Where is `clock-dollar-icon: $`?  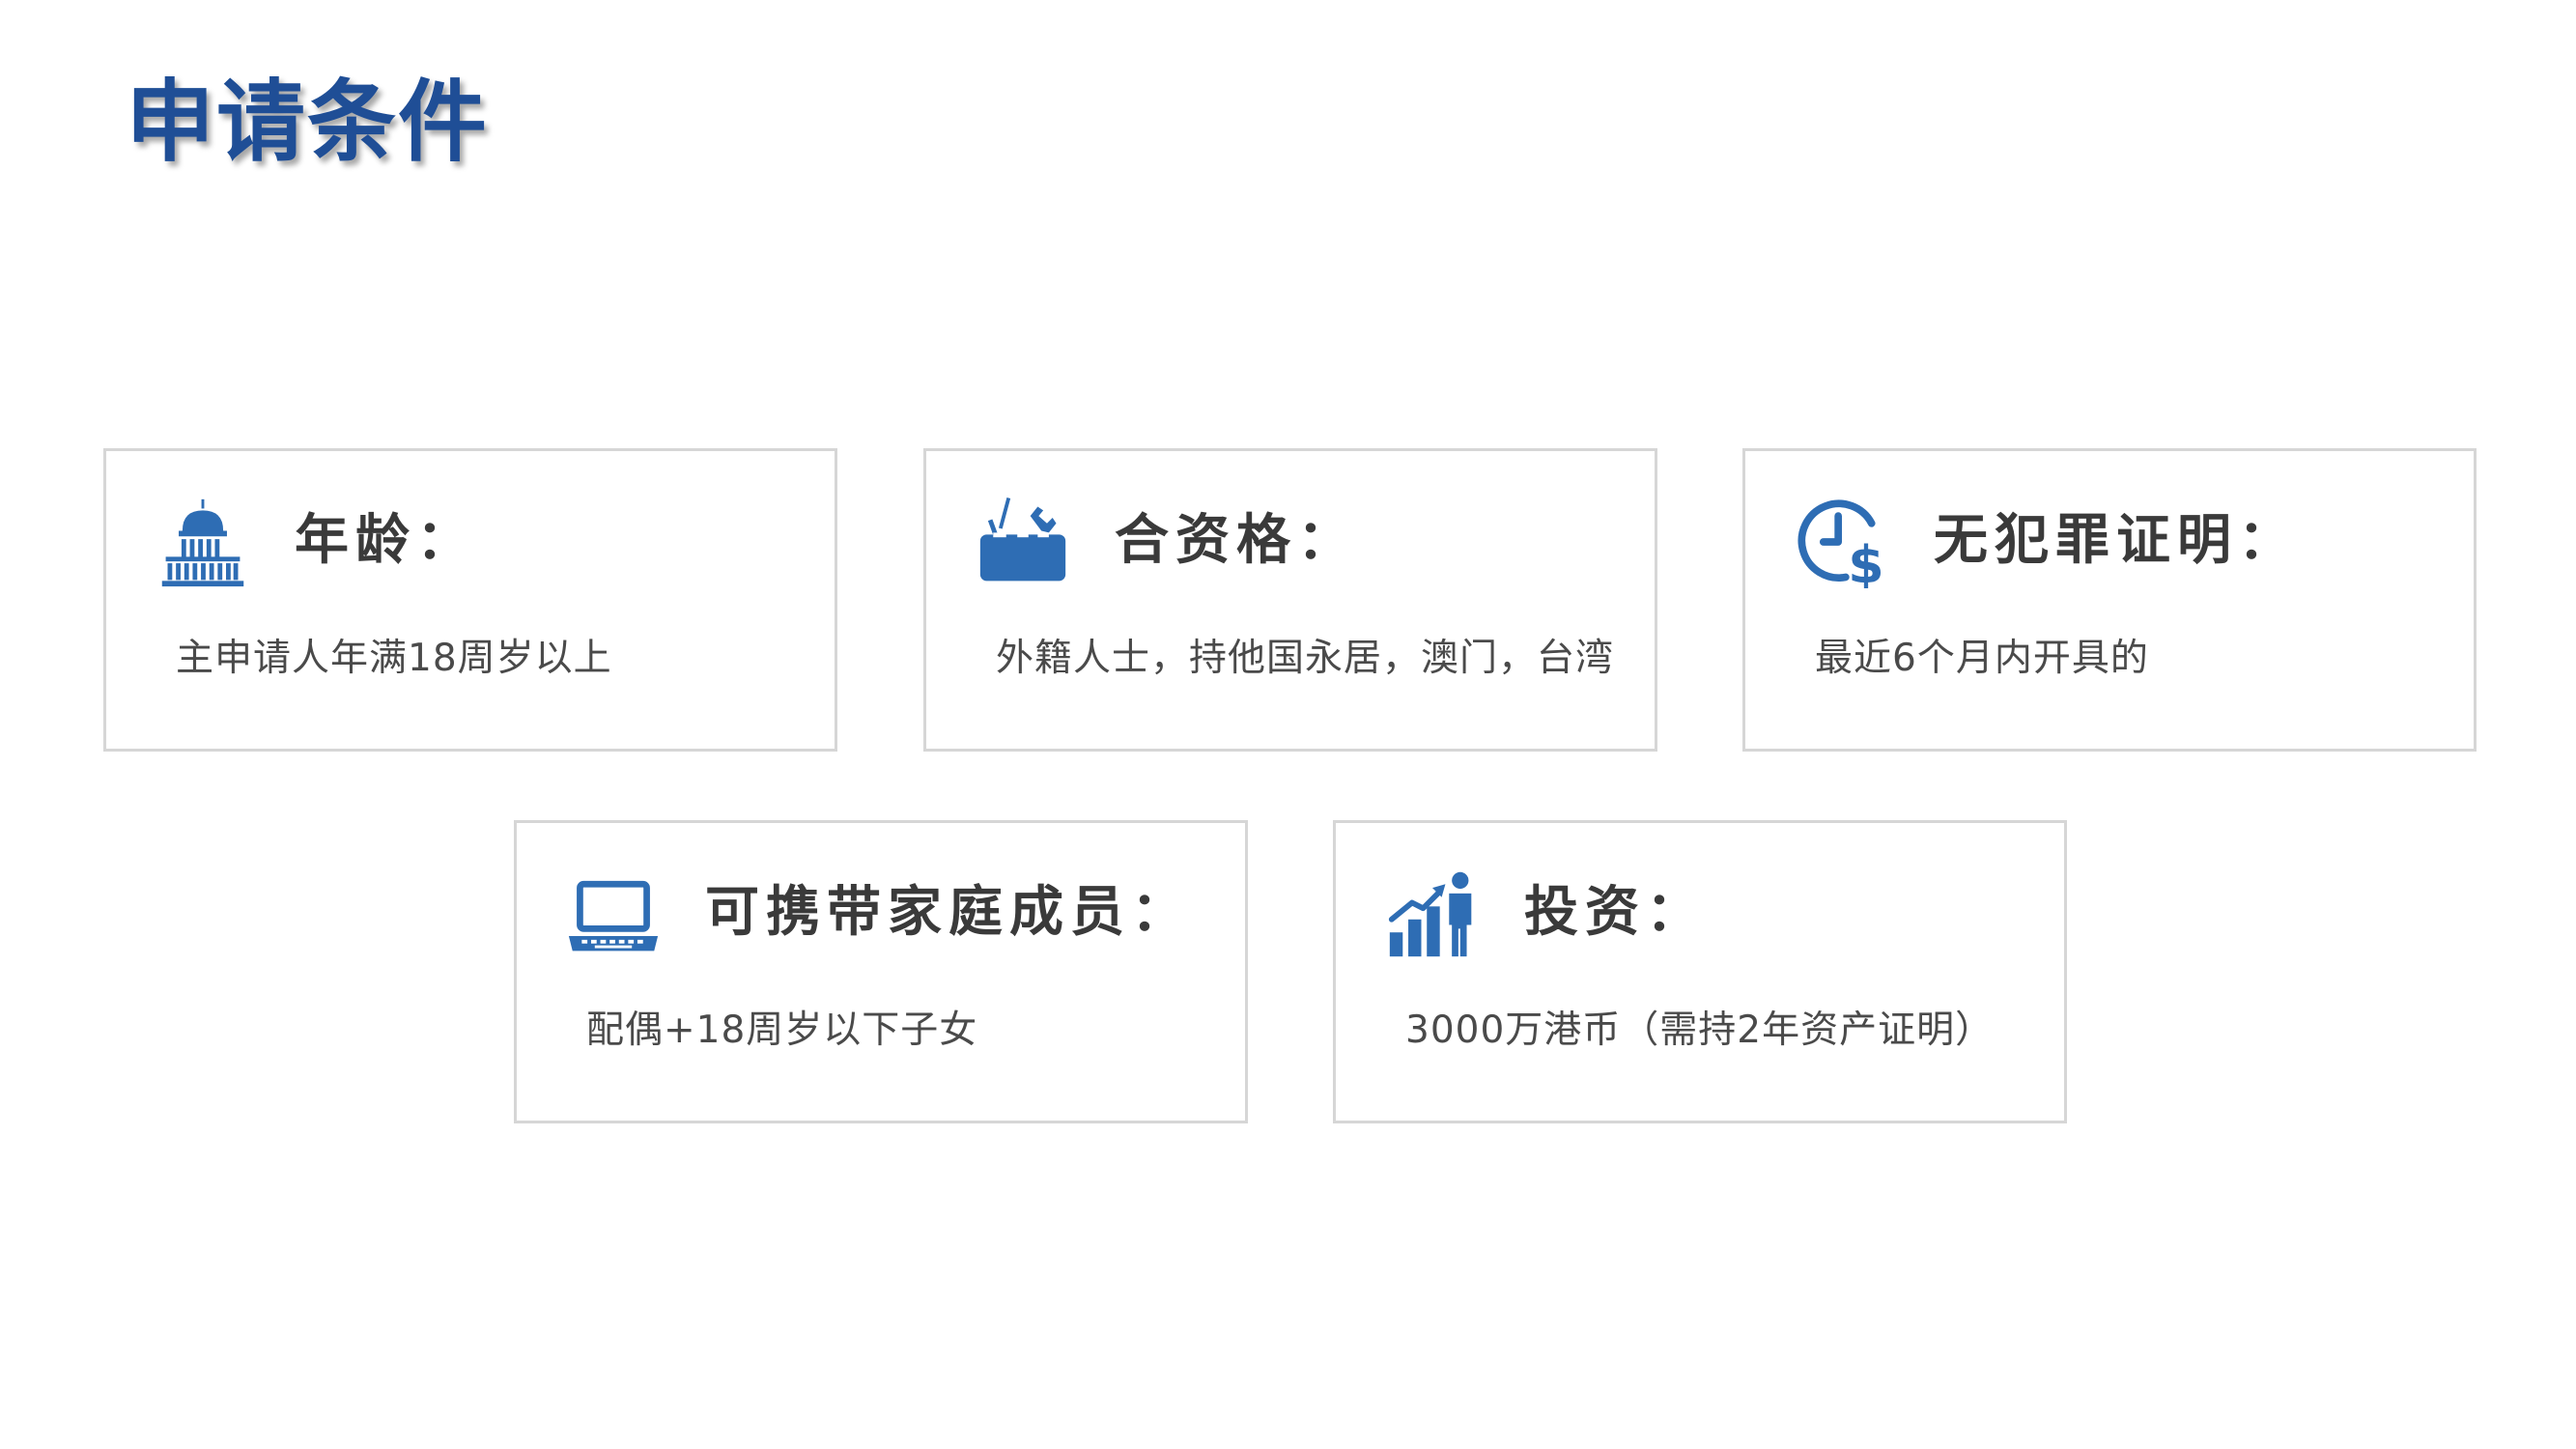
clock-dollar-icon: $ is located at coordinates (1842, 542).